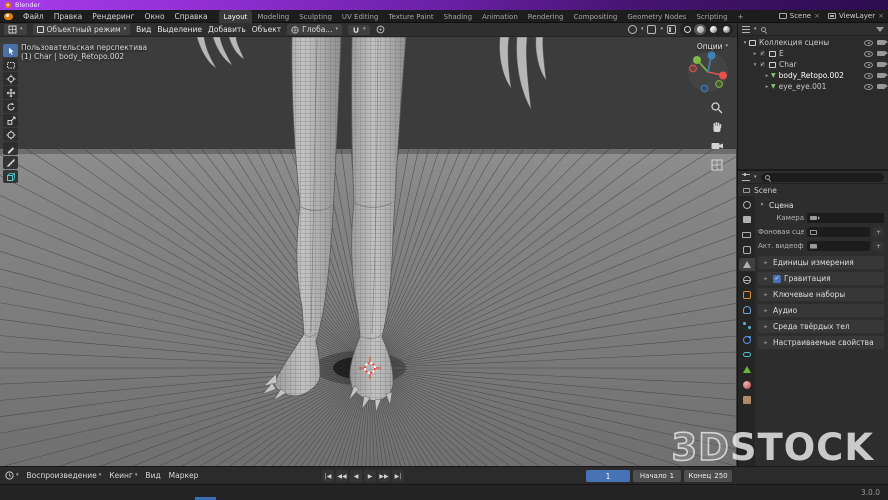  What do you see at coordinates (746, 264) in the screenshot?
I see `scene-tab` at bounding box center [746, 264].